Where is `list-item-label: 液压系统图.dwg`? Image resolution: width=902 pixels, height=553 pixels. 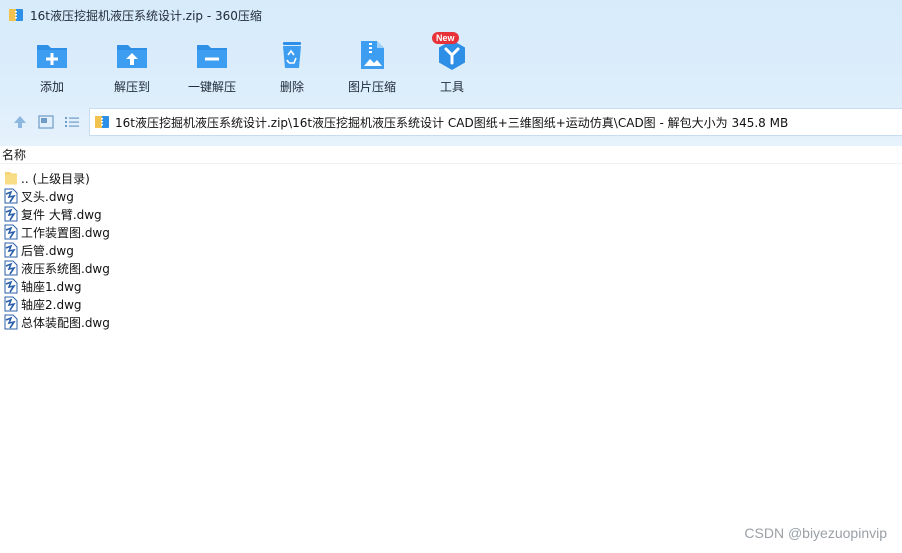
list-item-label: 液压系统图.dwg is located at coordinates (65, 268).